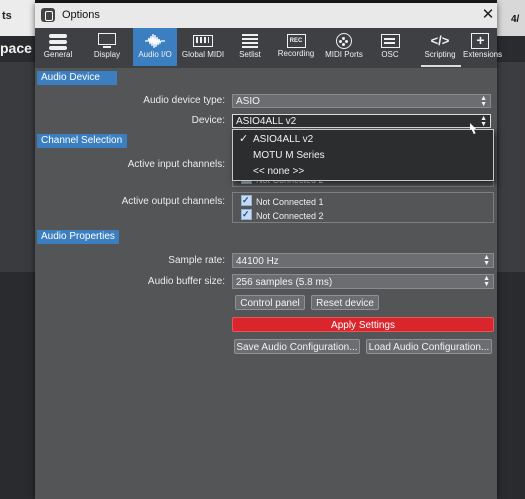 The width and height of the screenshot is (525, 499). Describe the element at coordinates (257, 261) in the screenshot. I see `sample-rate-value: 44100 Hz` at that location.